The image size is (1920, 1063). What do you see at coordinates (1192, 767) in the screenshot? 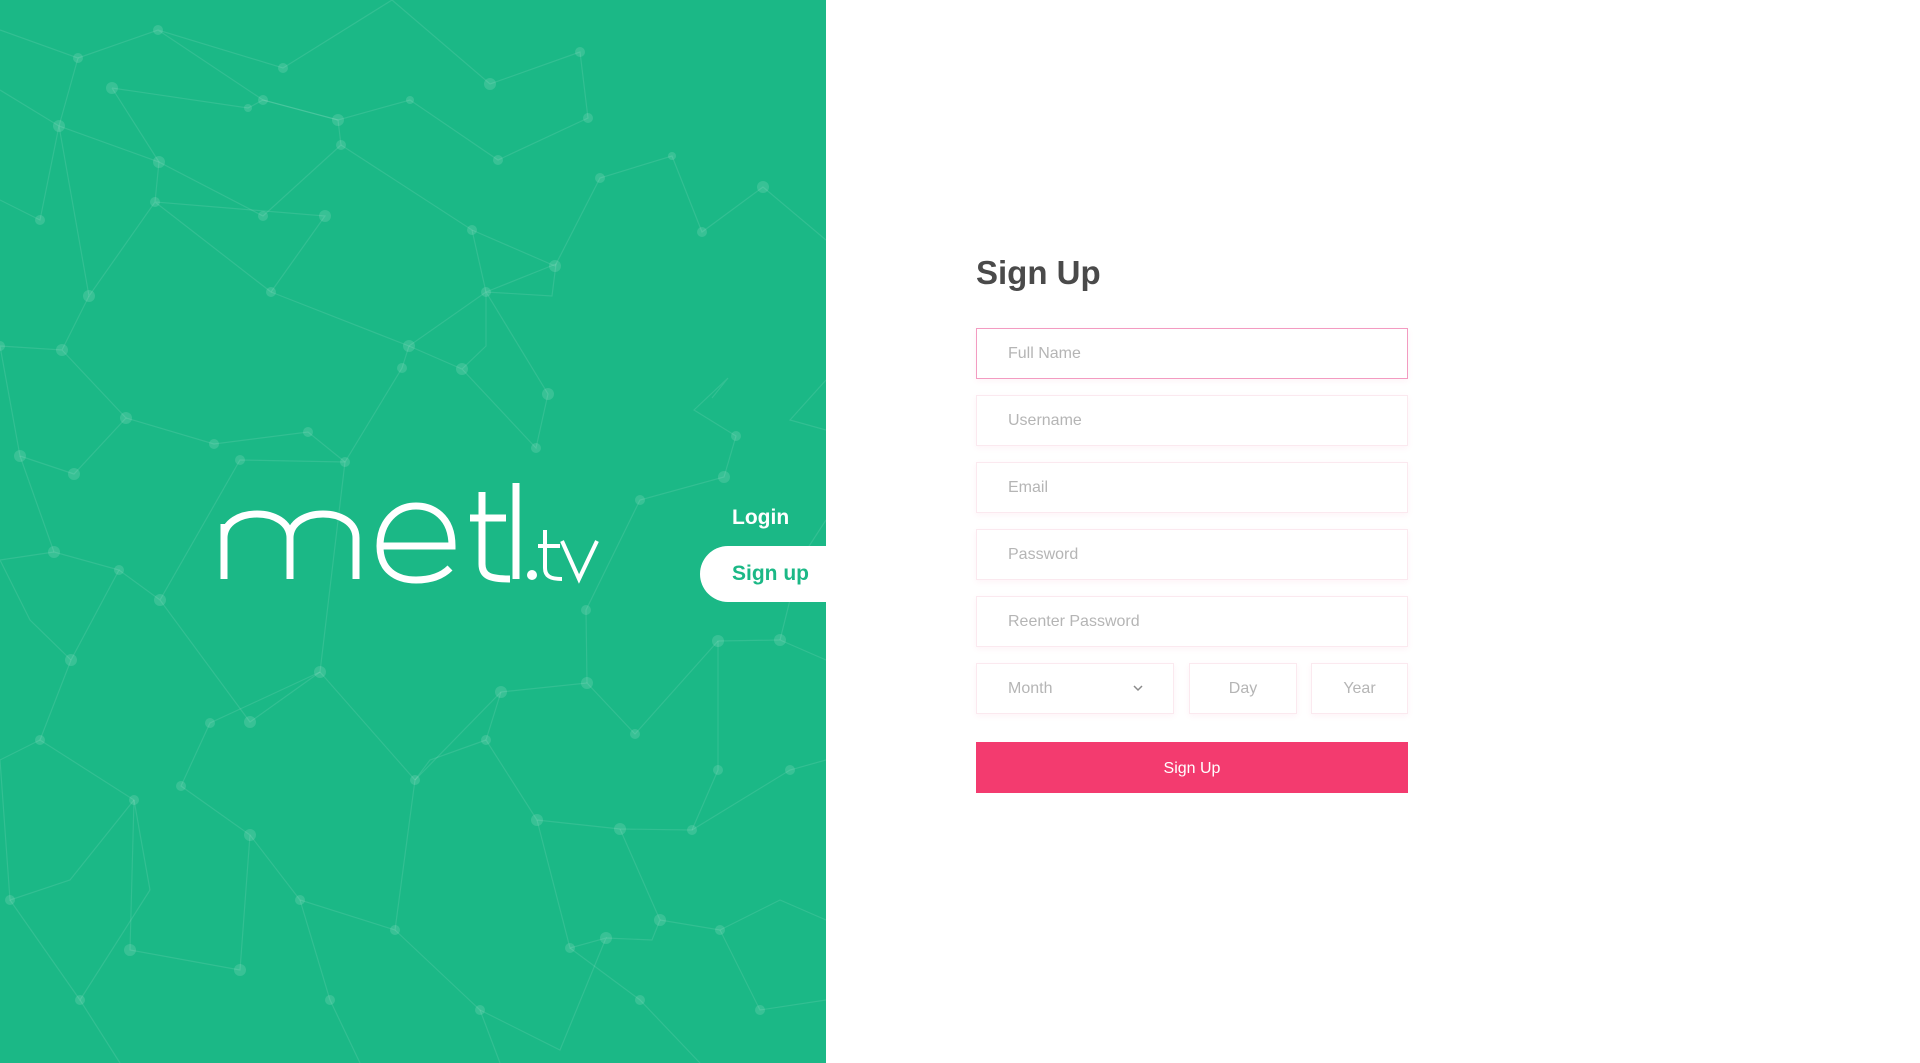
I see `sign-up-button: Sign Up` at bounding box center [1192, 767].